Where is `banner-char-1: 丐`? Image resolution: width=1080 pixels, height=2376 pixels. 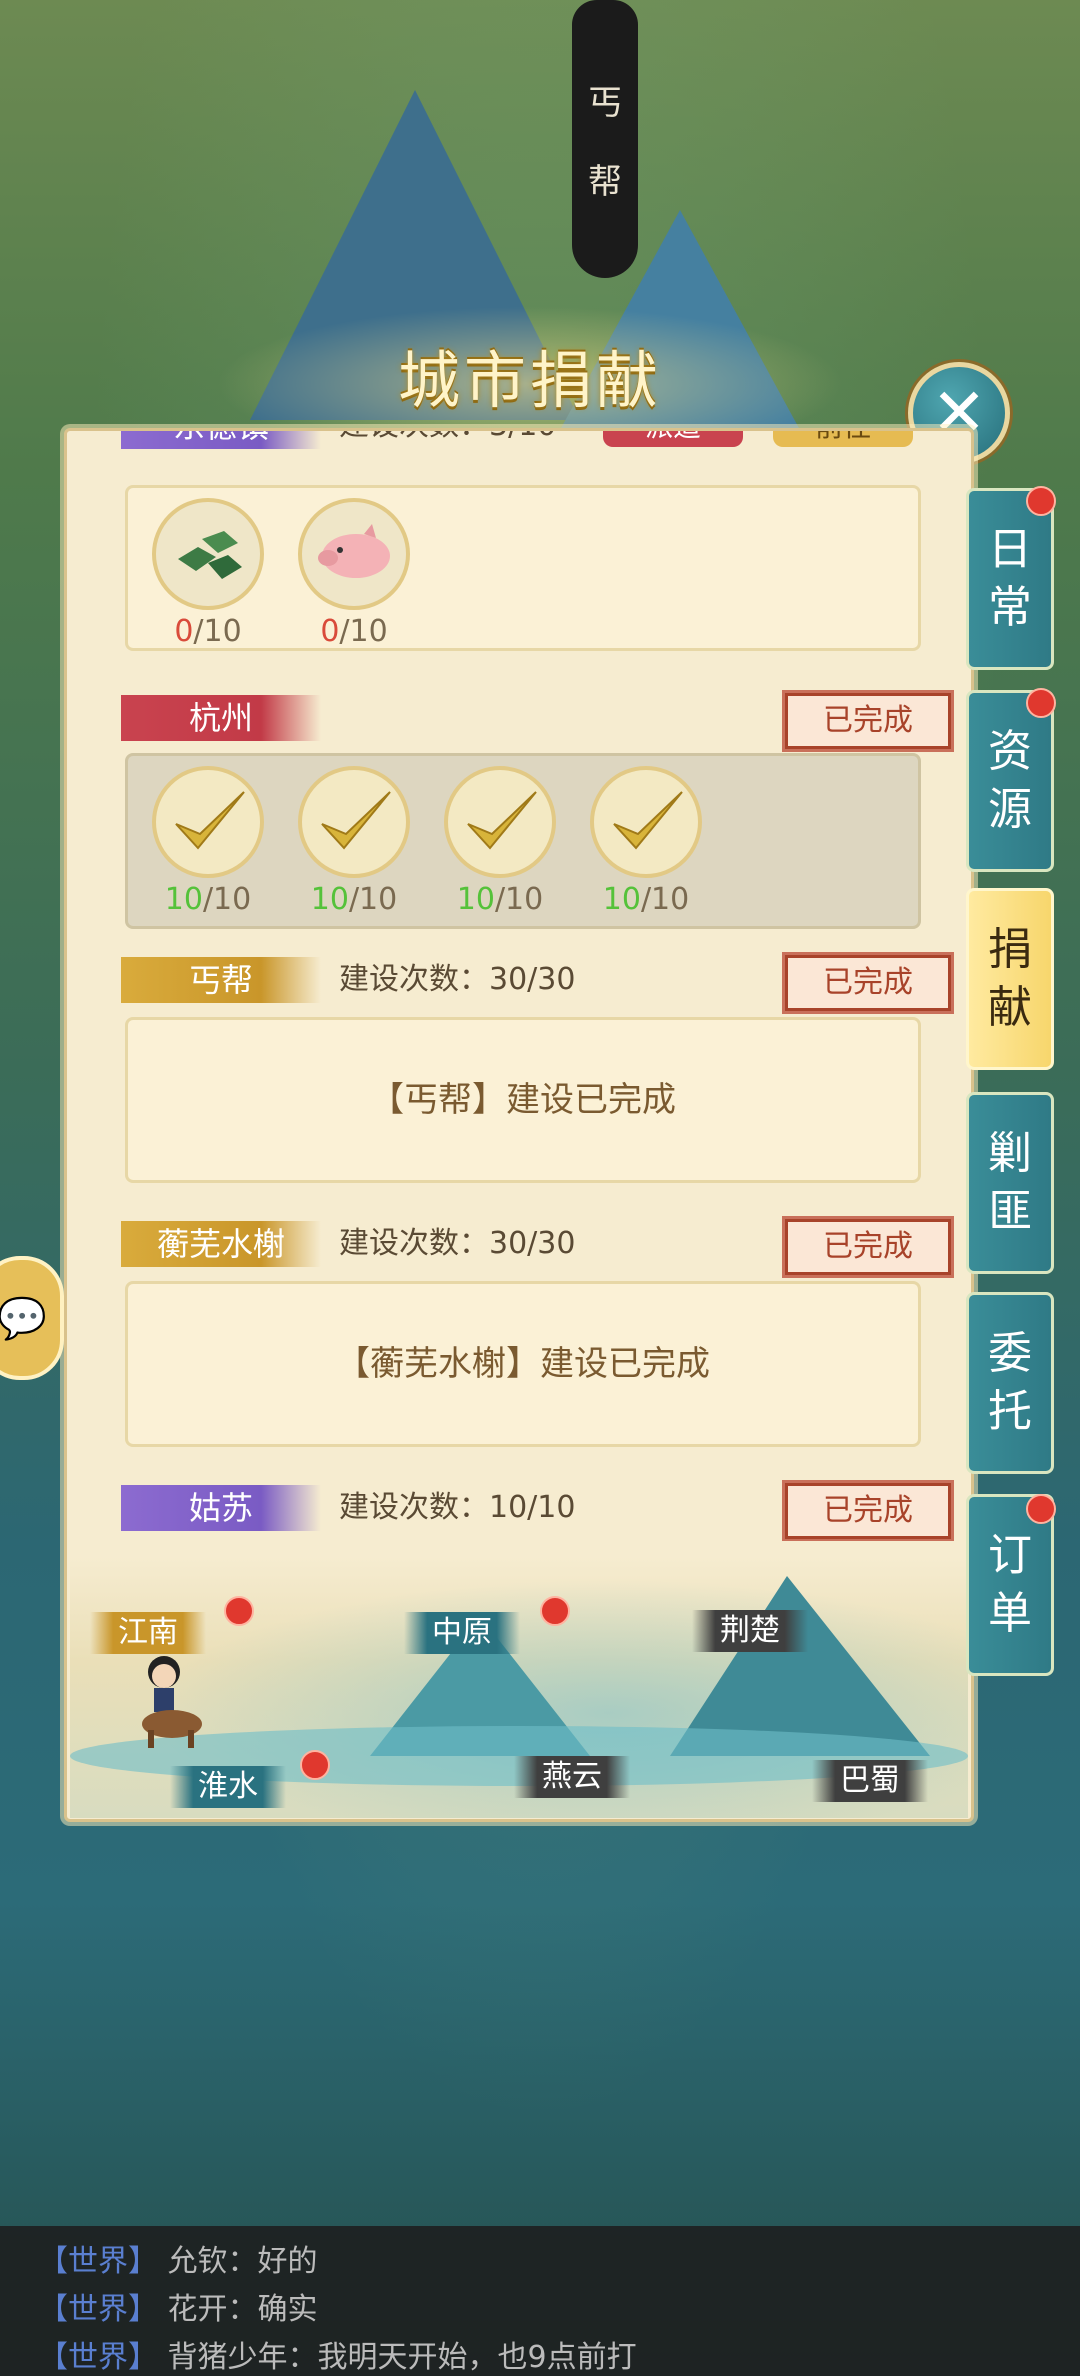 banner-char-1: 丐 is located at coordinates (605, 103).